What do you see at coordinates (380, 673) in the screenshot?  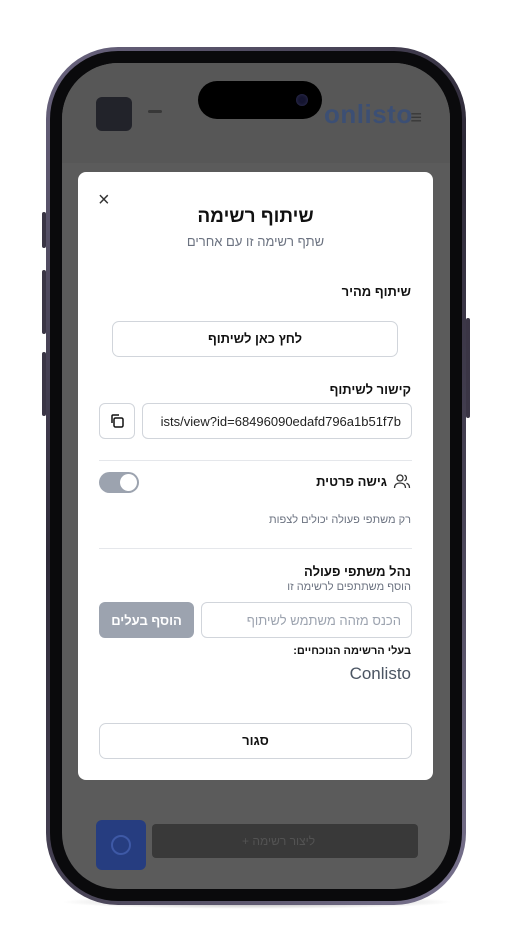 I see `owner-name: Conlisto` at bounding box center [380, 673].